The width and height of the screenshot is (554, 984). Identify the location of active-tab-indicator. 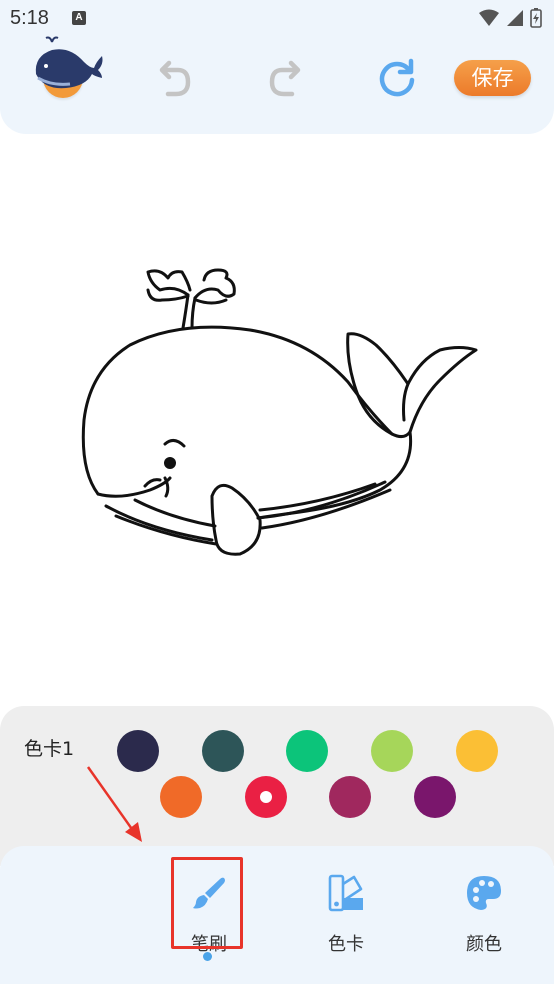
(207, 956).